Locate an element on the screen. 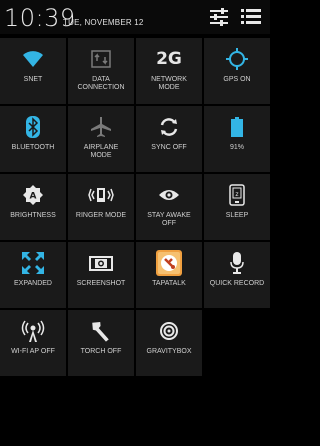 This screenshot has width=320, height=446. tile-label: RINGER MODE is located at coordinates (101, 215).